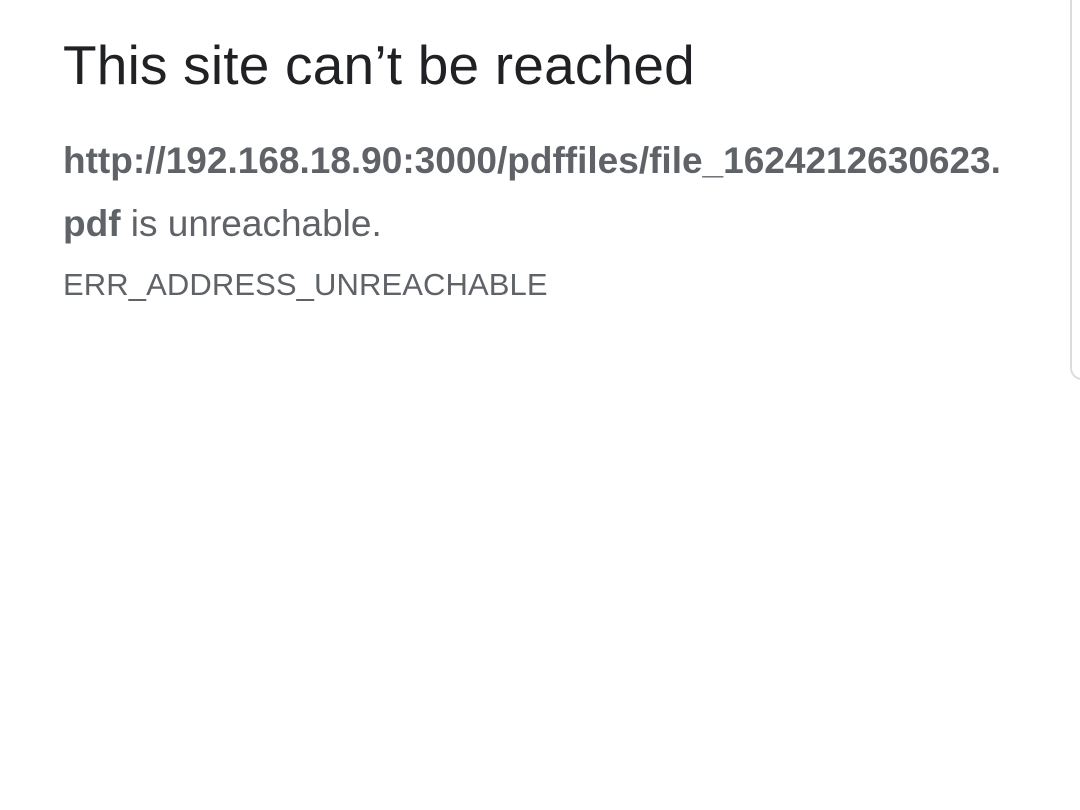 Image resolution: width=1080 pixels, height=810 pixels. Describe the element at coordinates (379, 65) in the screenshot. I see `page-title: This site can’t be reached` at that location.